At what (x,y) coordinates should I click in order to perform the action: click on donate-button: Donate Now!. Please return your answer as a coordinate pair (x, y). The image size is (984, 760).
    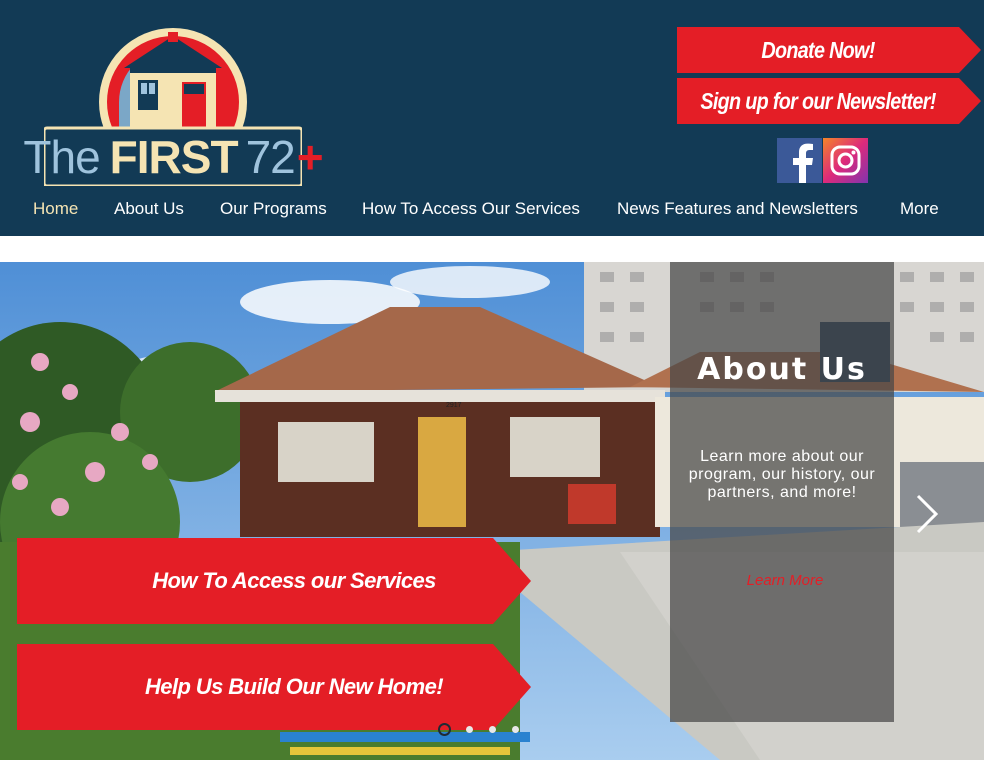
    Looking at the image, I should click on (829, 50).